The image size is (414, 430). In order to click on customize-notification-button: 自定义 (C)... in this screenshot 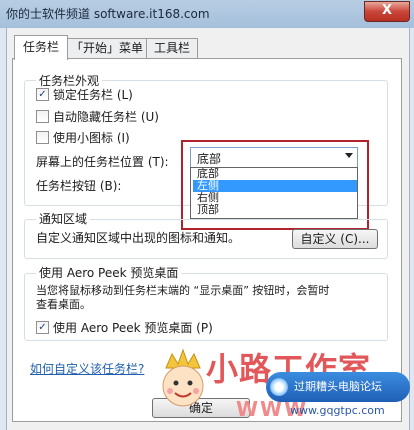, I will do `click(335, 239)`.